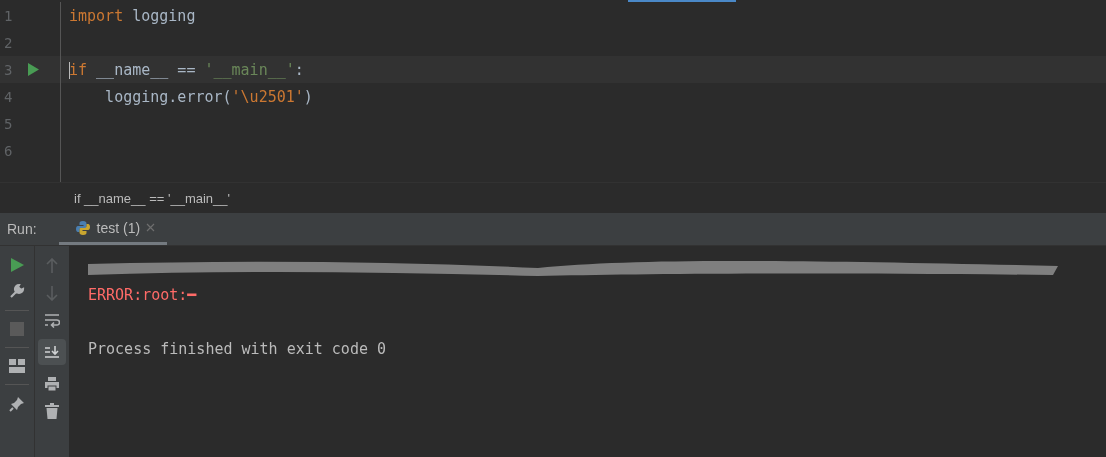  Describe the element at coordinates (17, 366) in the screenshot. I see `layout-icon` at that location.